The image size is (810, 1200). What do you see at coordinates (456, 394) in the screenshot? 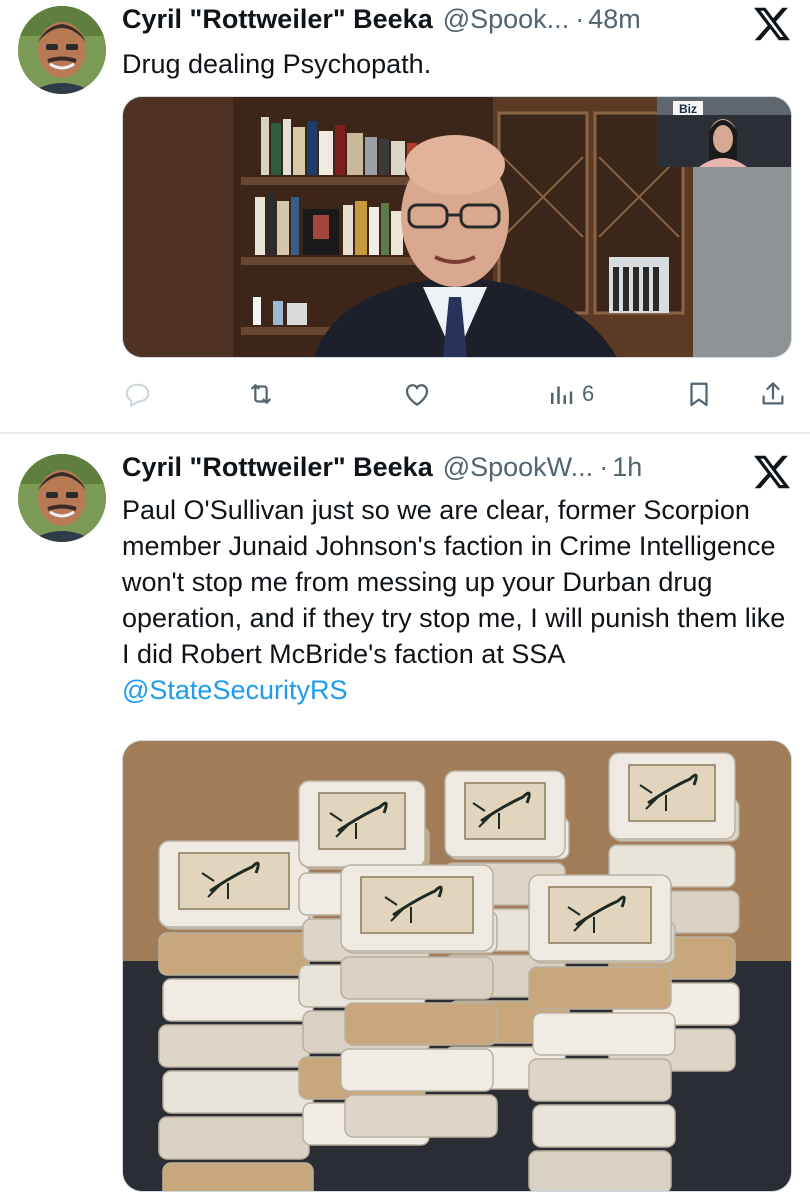
I see `tweet-actions: 6` at bounding box center [456, 394].